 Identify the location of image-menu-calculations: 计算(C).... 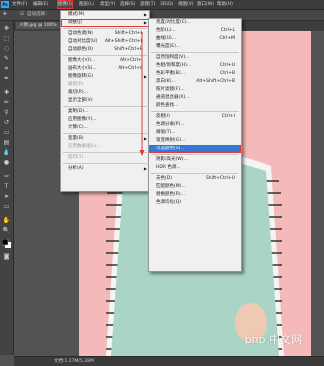
(105, 128).